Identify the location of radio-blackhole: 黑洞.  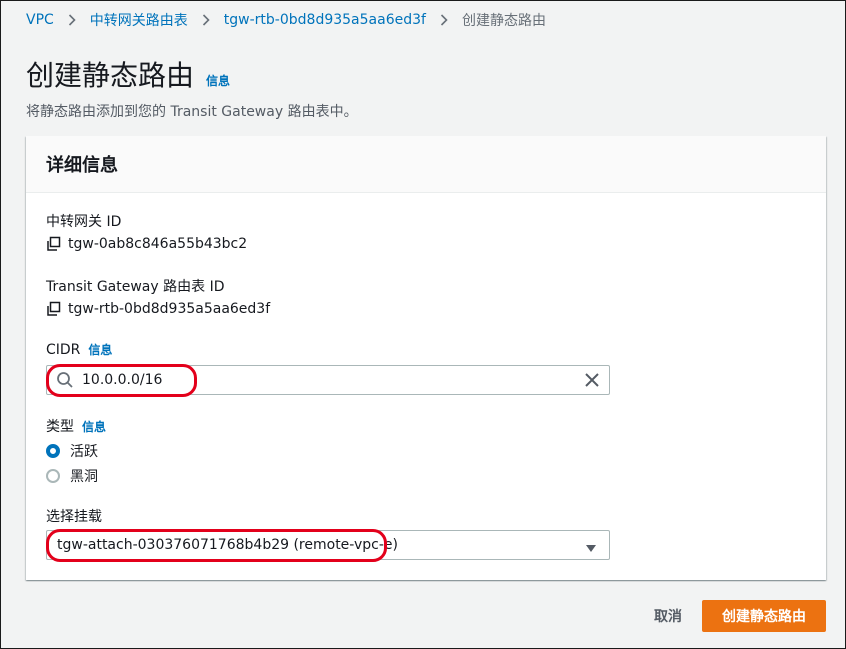
(72, 476).